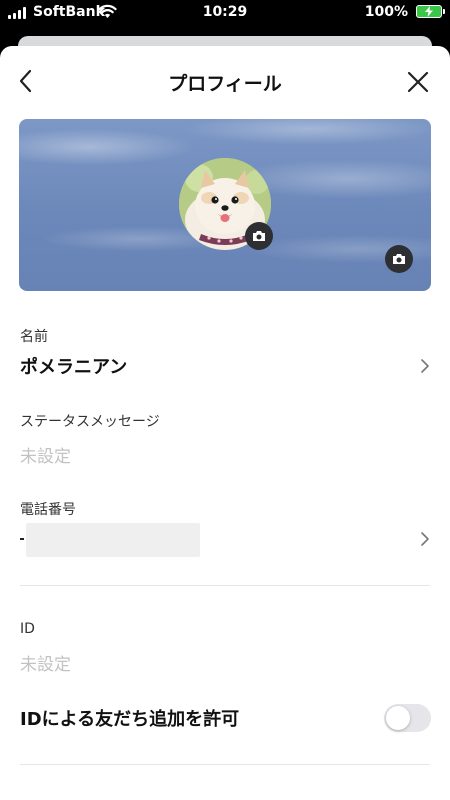  I want to click on avatar-camera-button, so click(259, 236).